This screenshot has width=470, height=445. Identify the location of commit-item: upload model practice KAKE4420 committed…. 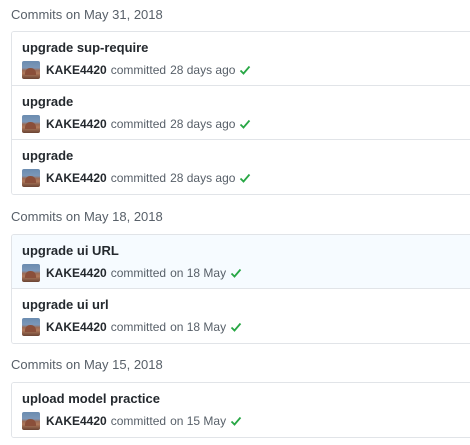
(241, 410).